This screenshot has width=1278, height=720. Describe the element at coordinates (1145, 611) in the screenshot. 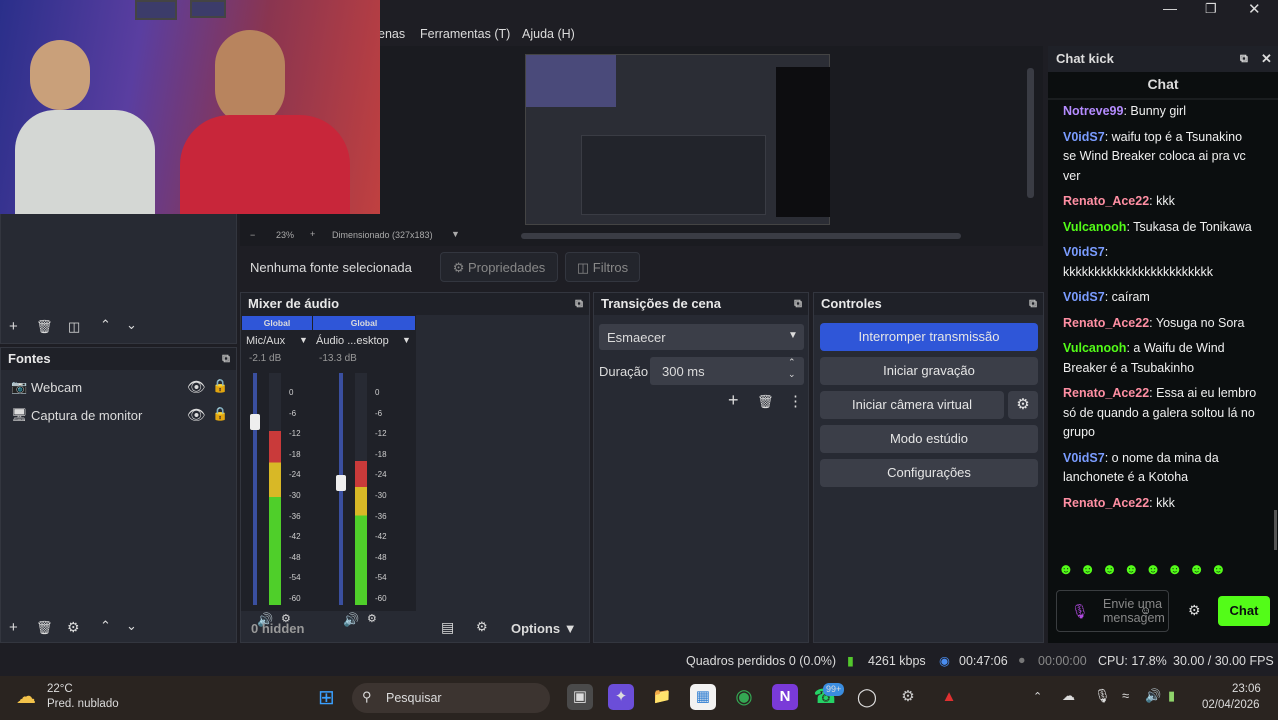

I see `emoji-icon: ☺` at that location.